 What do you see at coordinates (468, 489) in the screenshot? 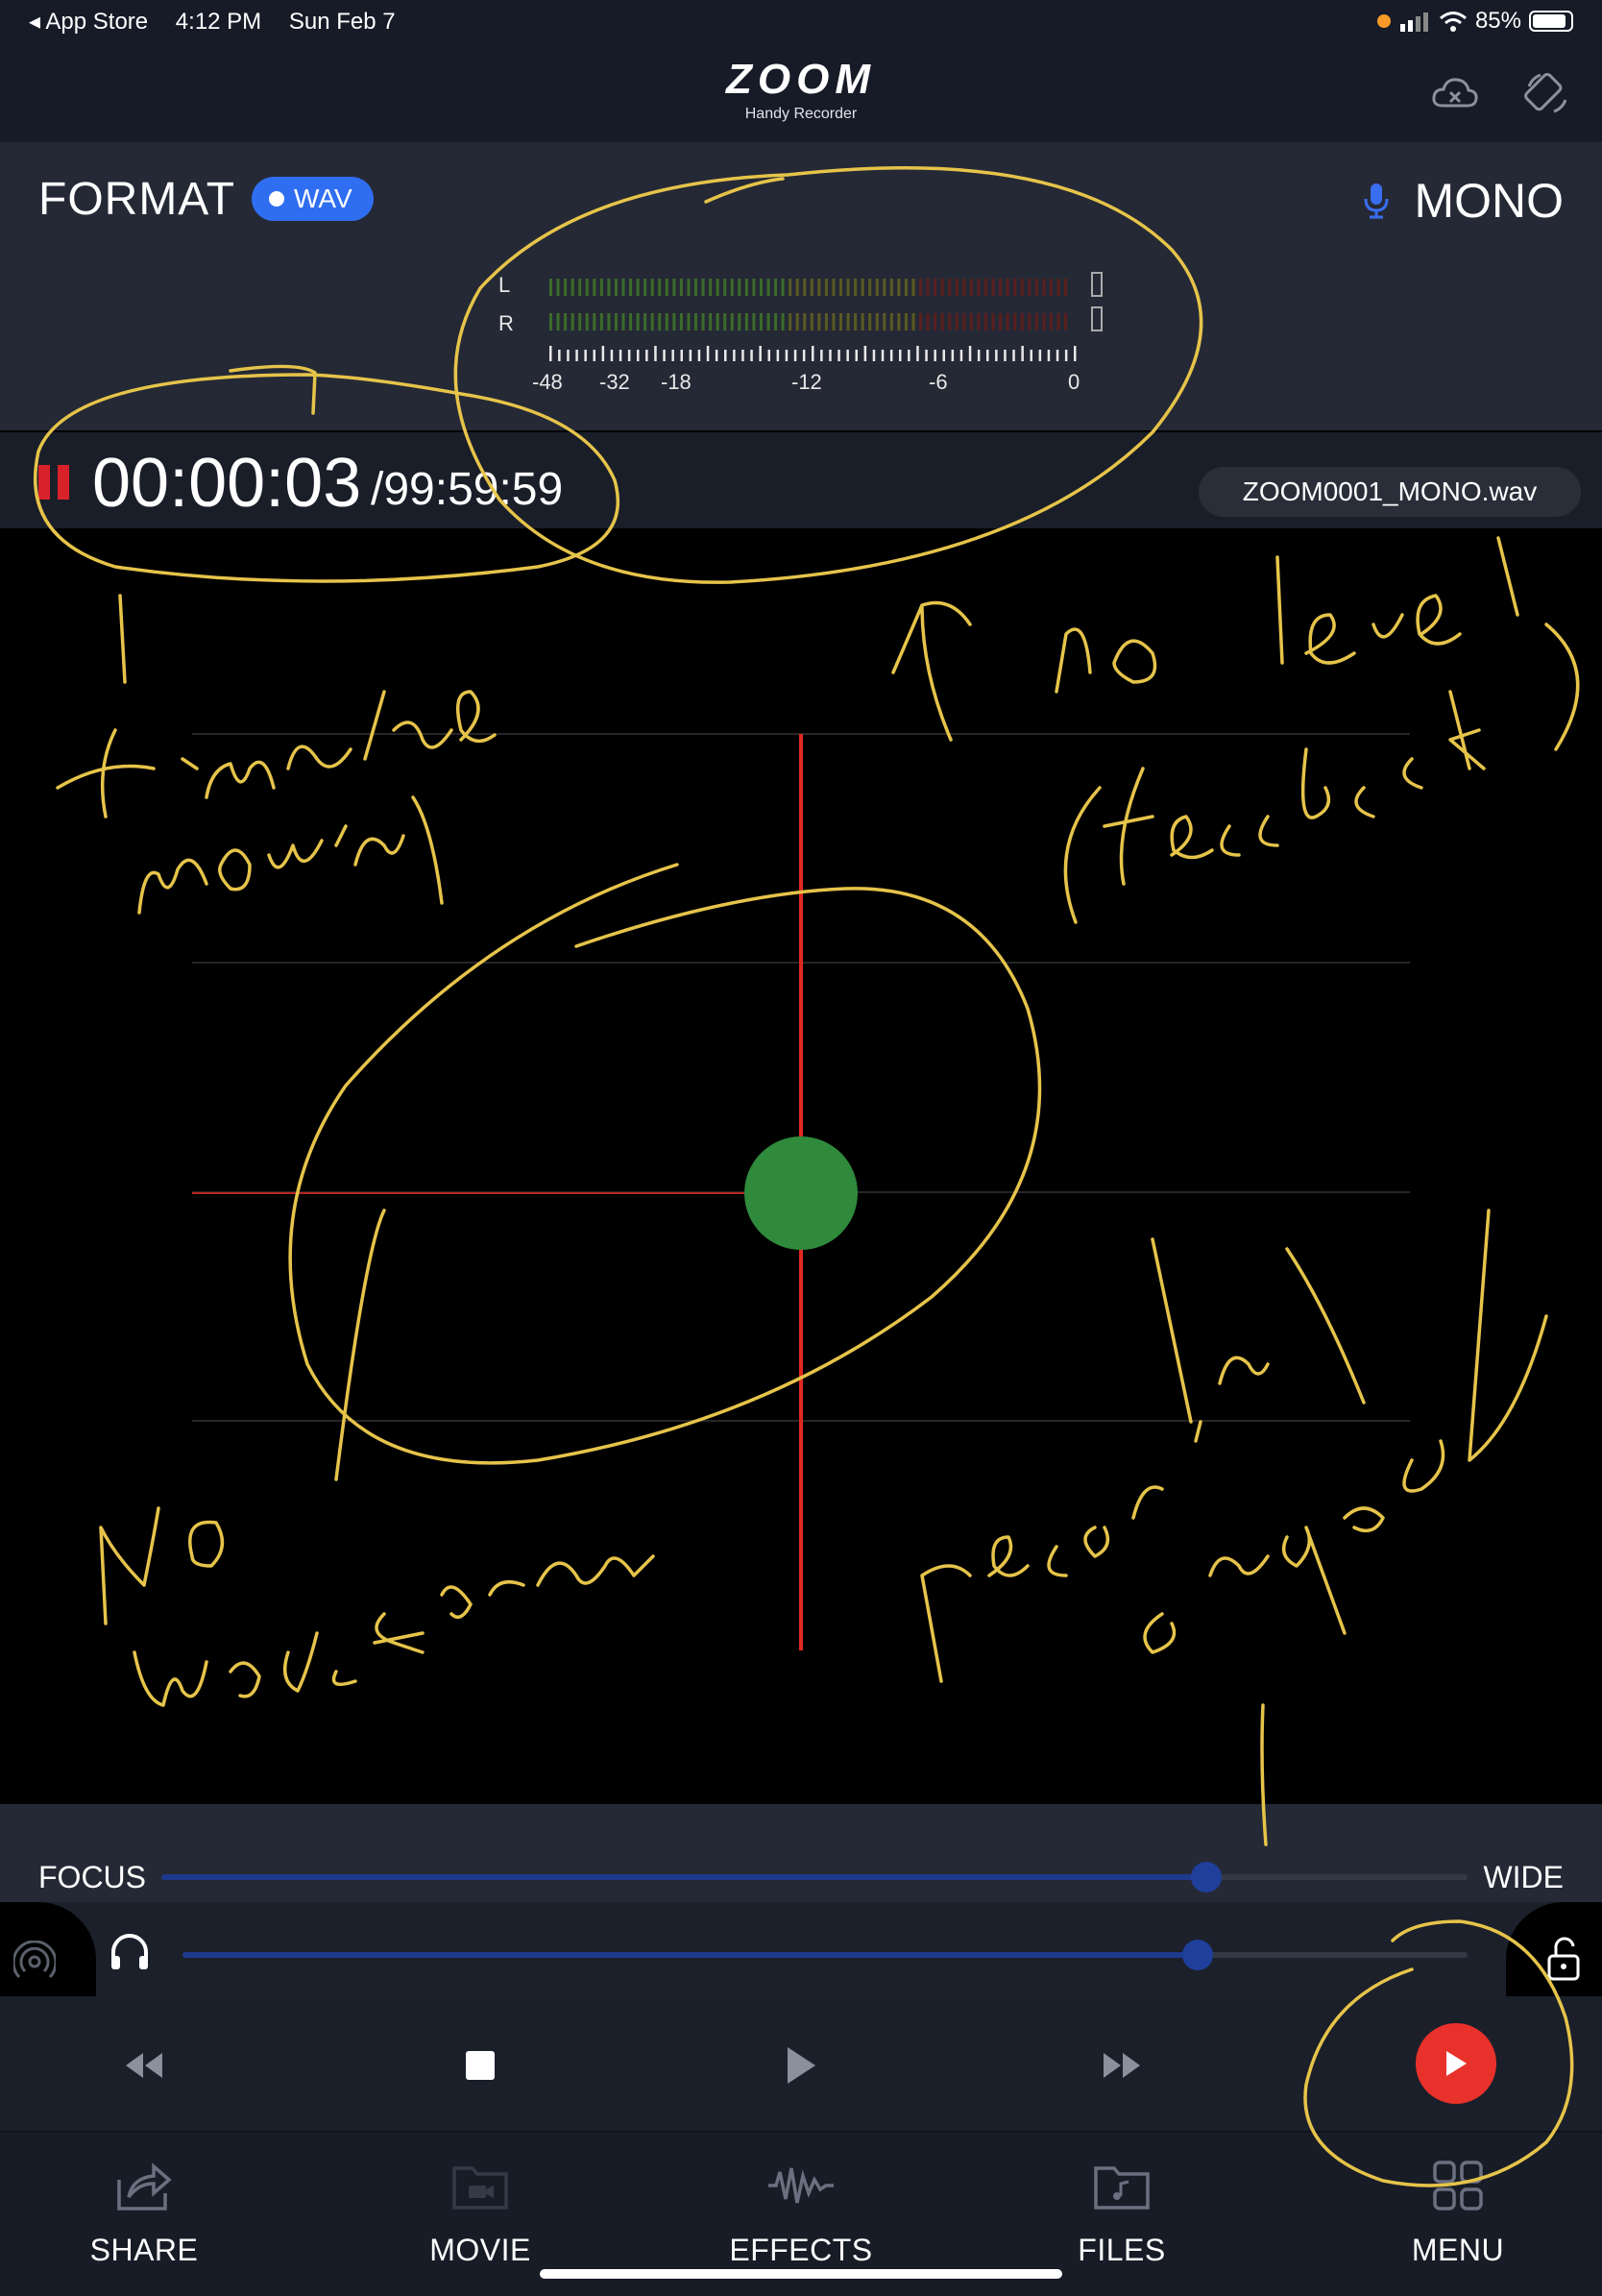
I see `total-time: /99:59:59` at bounding box center [468, 489].